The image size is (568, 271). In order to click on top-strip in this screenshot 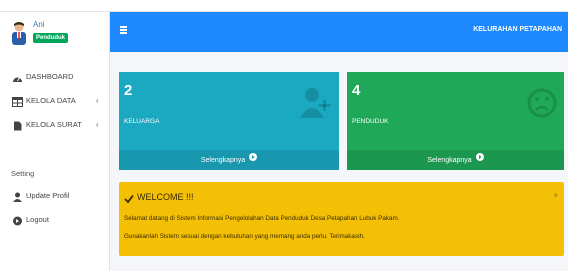, I will do `click(284, 6)`.